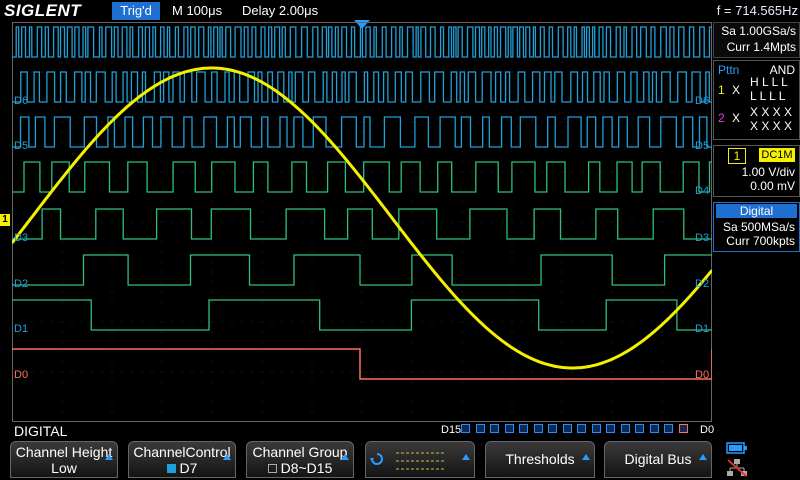 Image resolution: width=800 pixels, height=480 pixels. I want to click on channel-toggle-d4, so click(625, 428).